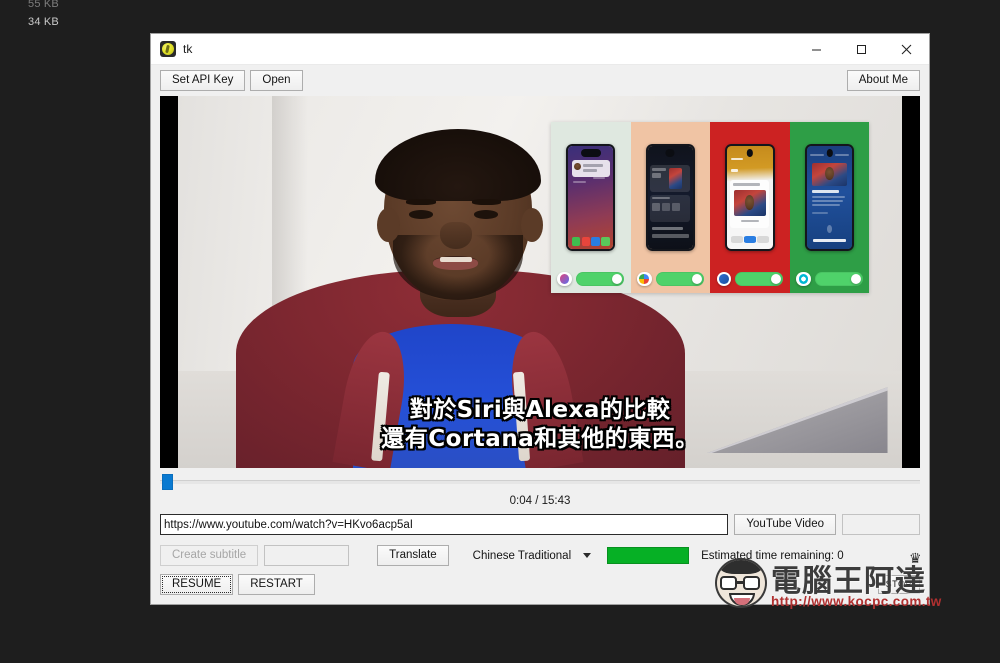 Image resolution: width=1000 pixels, height=663 pixels. What do you see at coordinates (881, 524) in the screenshot?
I see `url-side-field` at bounding box center [881, 524].